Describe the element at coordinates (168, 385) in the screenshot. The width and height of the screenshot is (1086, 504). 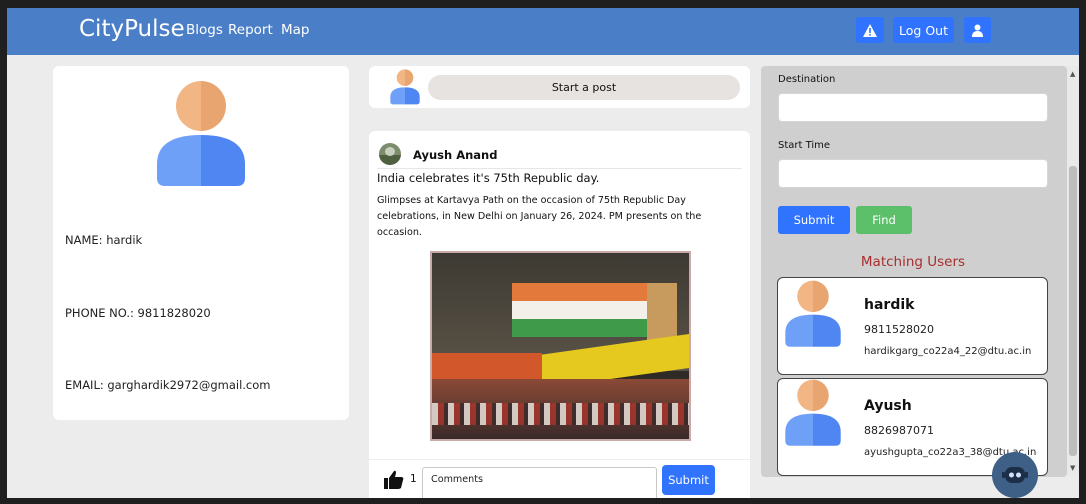
I see `profile-email: EMAIL: garghardik2972@gmail.com` at that location.